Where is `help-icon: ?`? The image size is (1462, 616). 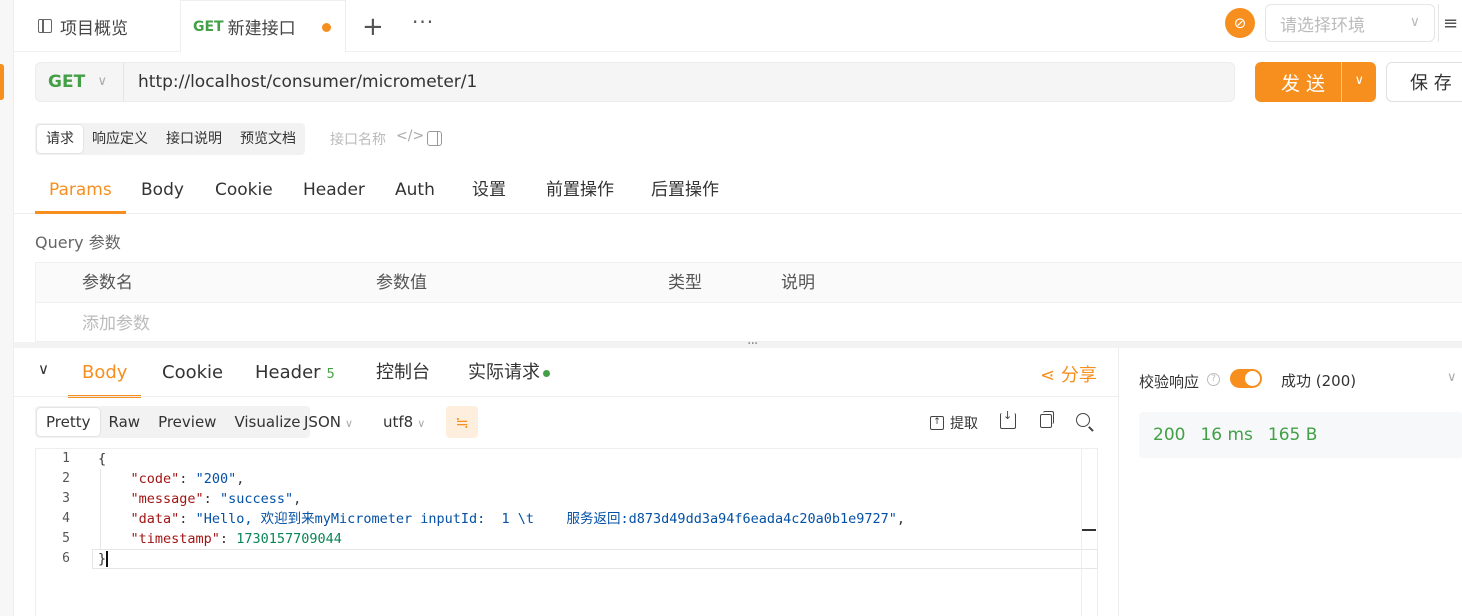 help-icon: ? is located at coordinates (1213, 379).